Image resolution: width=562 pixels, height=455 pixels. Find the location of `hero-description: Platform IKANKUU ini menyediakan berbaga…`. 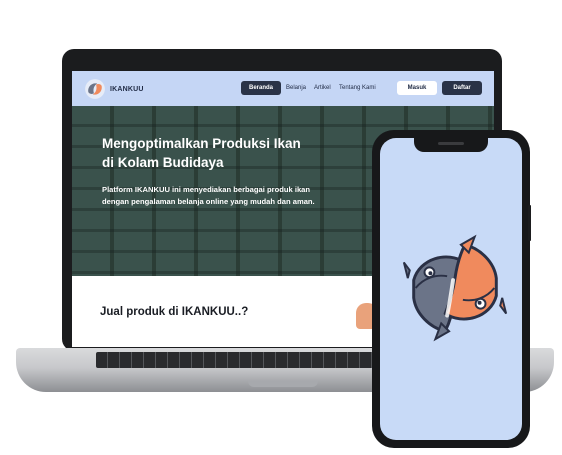

hero-description: Platform IKANKUU ini menyediakan berbaga… is located at coordinates (208, 195).